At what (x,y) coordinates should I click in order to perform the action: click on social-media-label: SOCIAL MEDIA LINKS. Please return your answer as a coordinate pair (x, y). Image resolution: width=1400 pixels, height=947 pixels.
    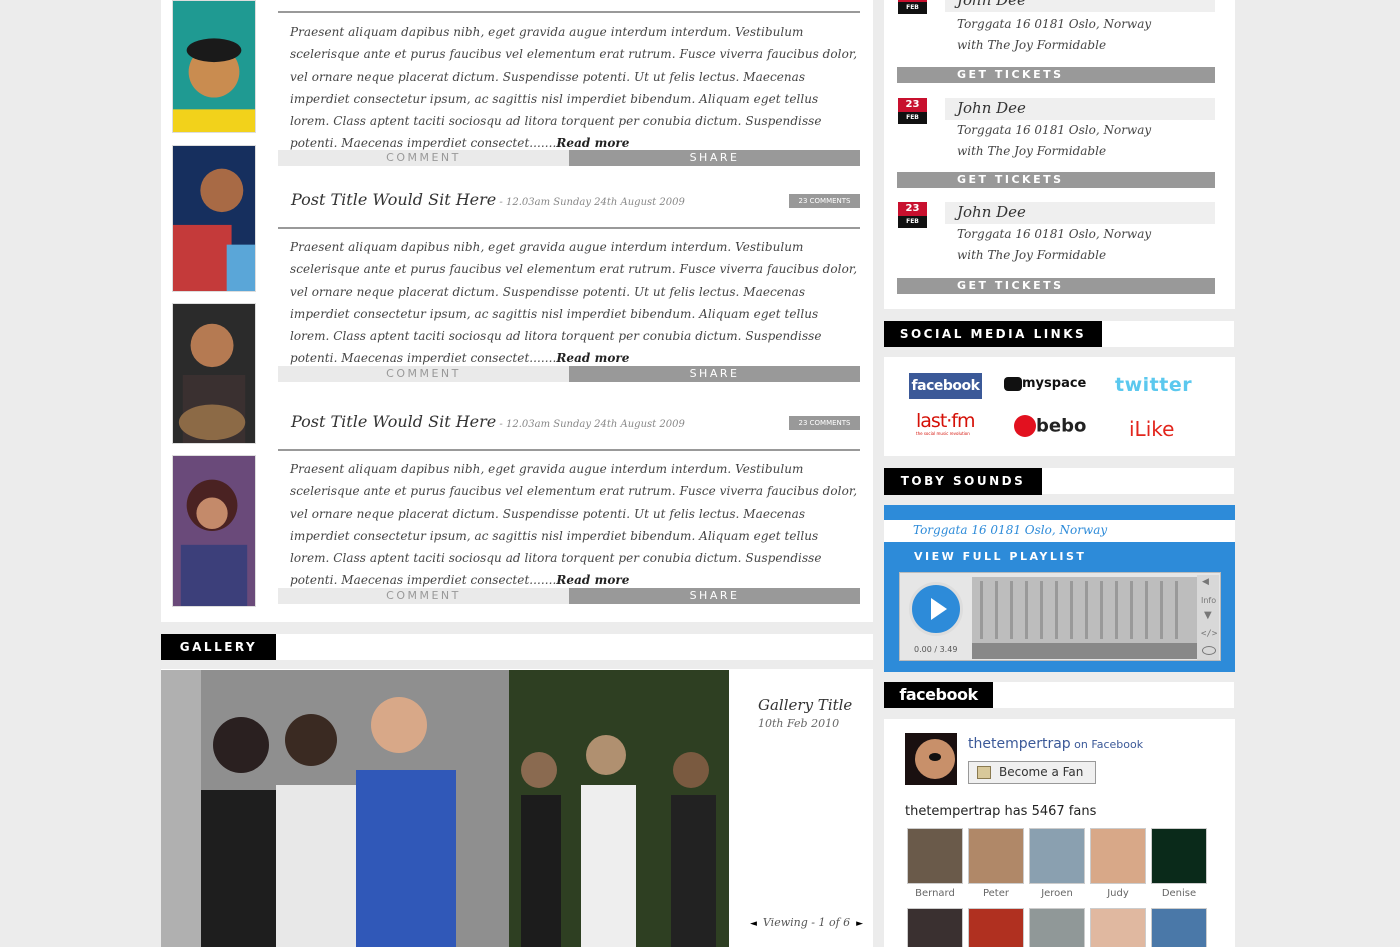
    Looking at the image, I should click on (993, 334).